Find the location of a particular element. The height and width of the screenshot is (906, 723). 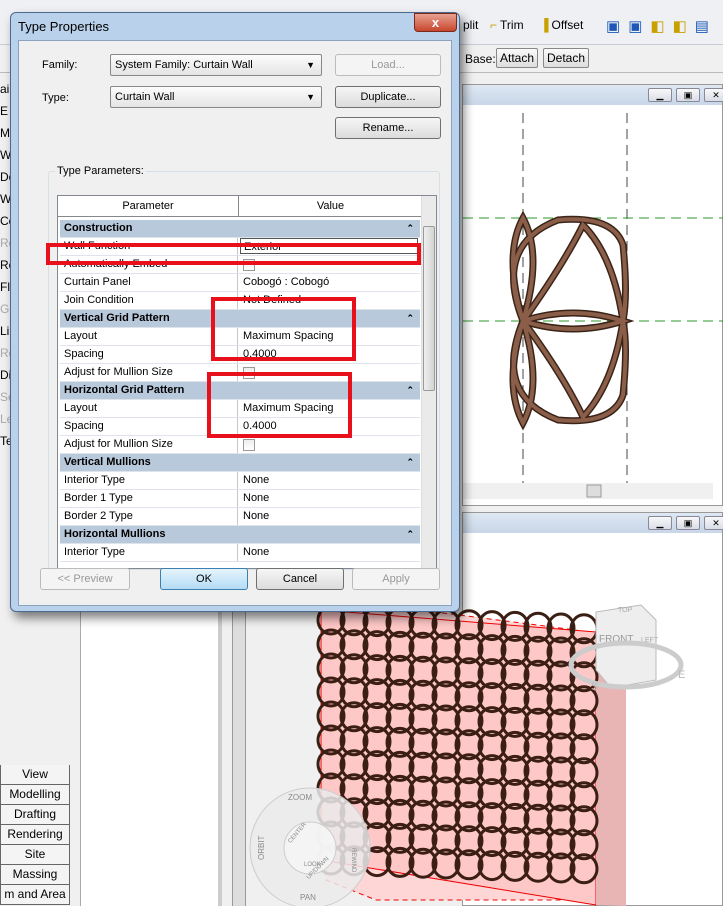

highlight-horizontal-grid is located at coordinates (279, 405).